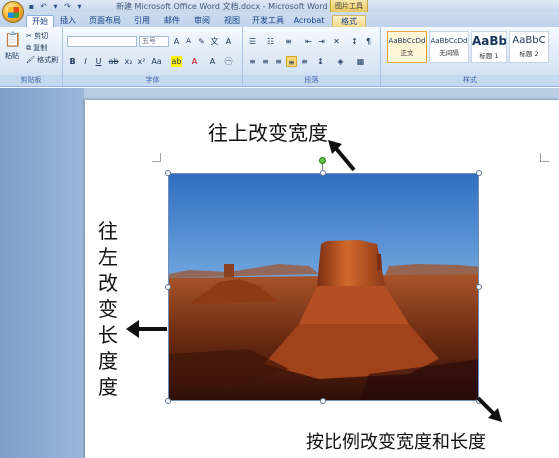  I want to click on tab-mailings: 邮件, so click(172, 21).